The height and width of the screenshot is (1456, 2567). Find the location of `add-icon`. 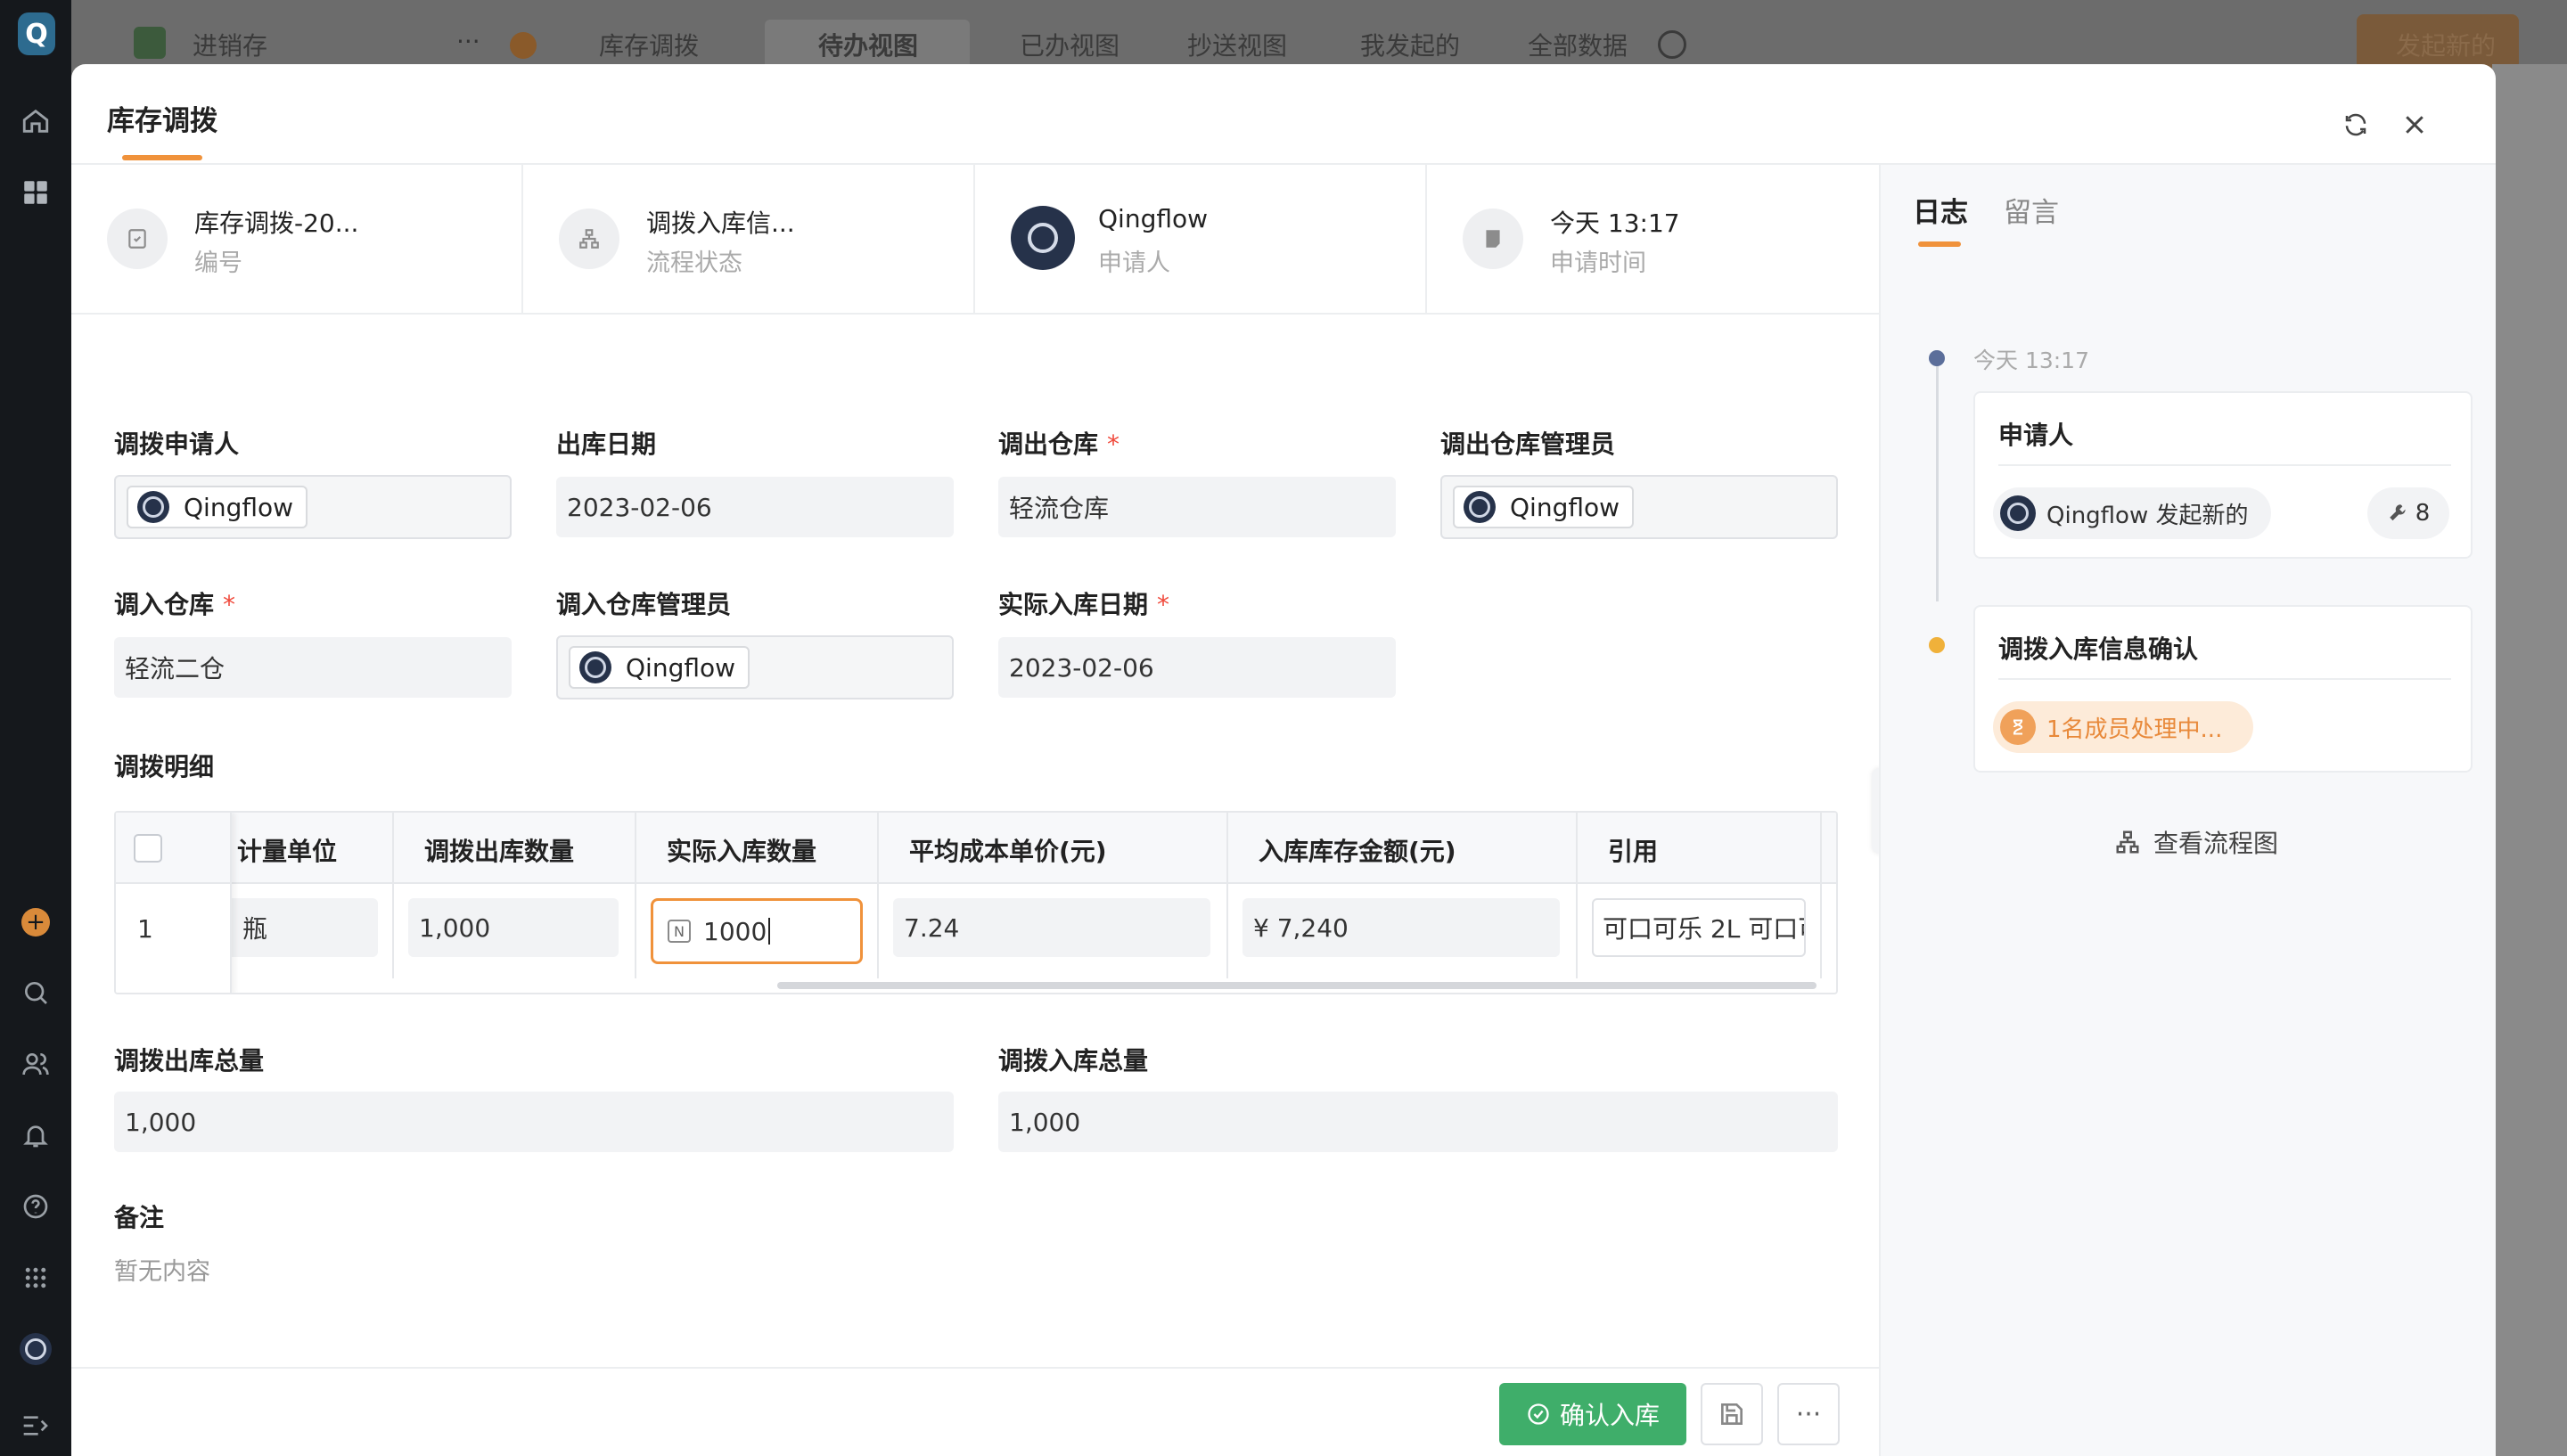

add-icon is located at coordinates (523, 45).